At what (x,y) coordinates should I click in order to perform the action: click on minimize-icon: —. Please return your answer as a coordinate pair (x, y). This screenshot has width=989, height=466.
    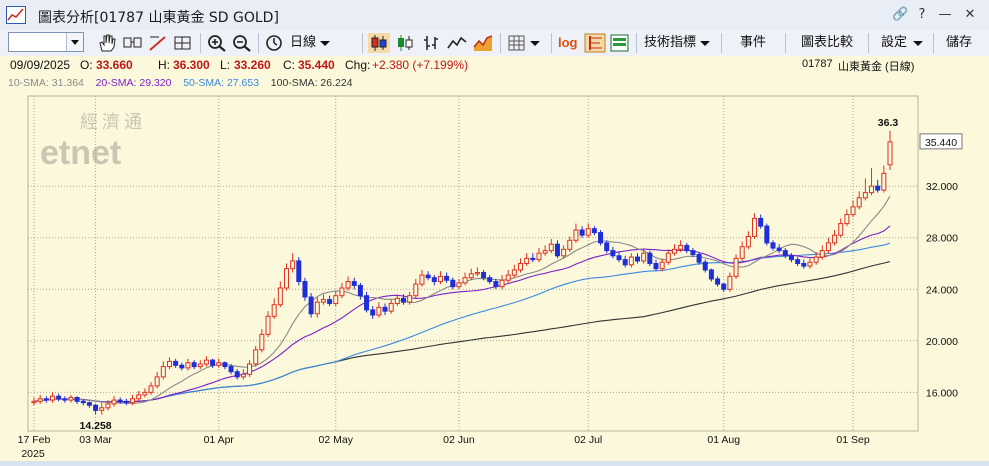
    Looking at the image, I should click on (945, 15).